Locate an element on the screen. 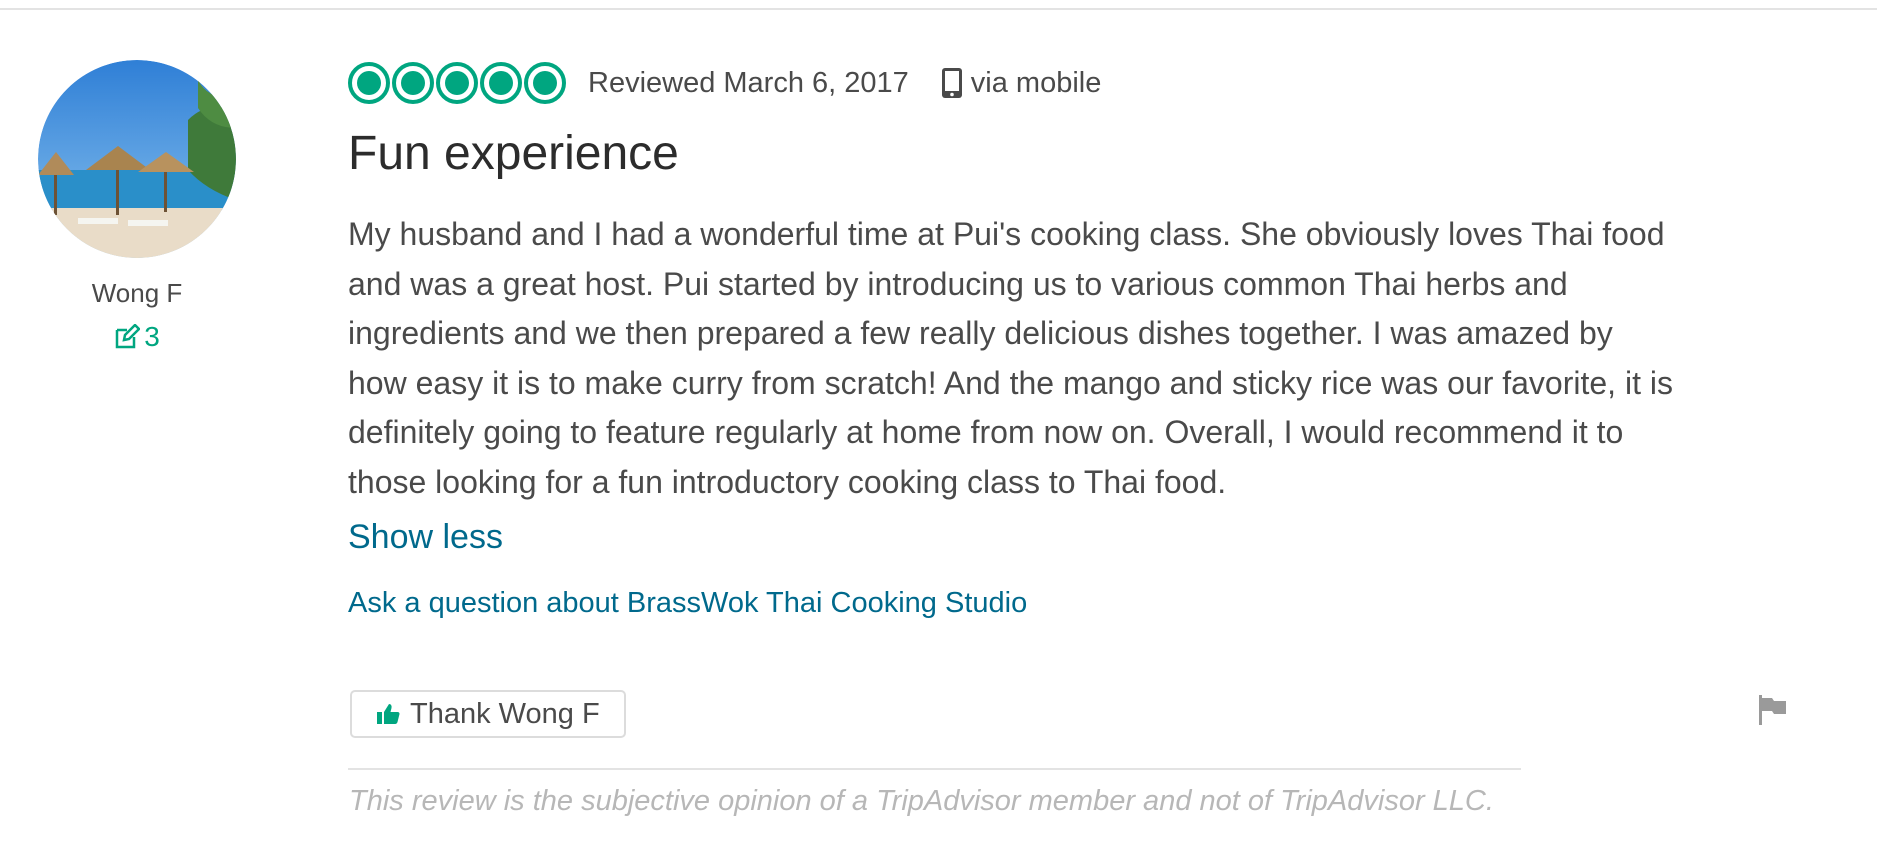 The height and width of the screenshot is (857, 1877). contribution-count: 3 is located at coordinates (137, 337).